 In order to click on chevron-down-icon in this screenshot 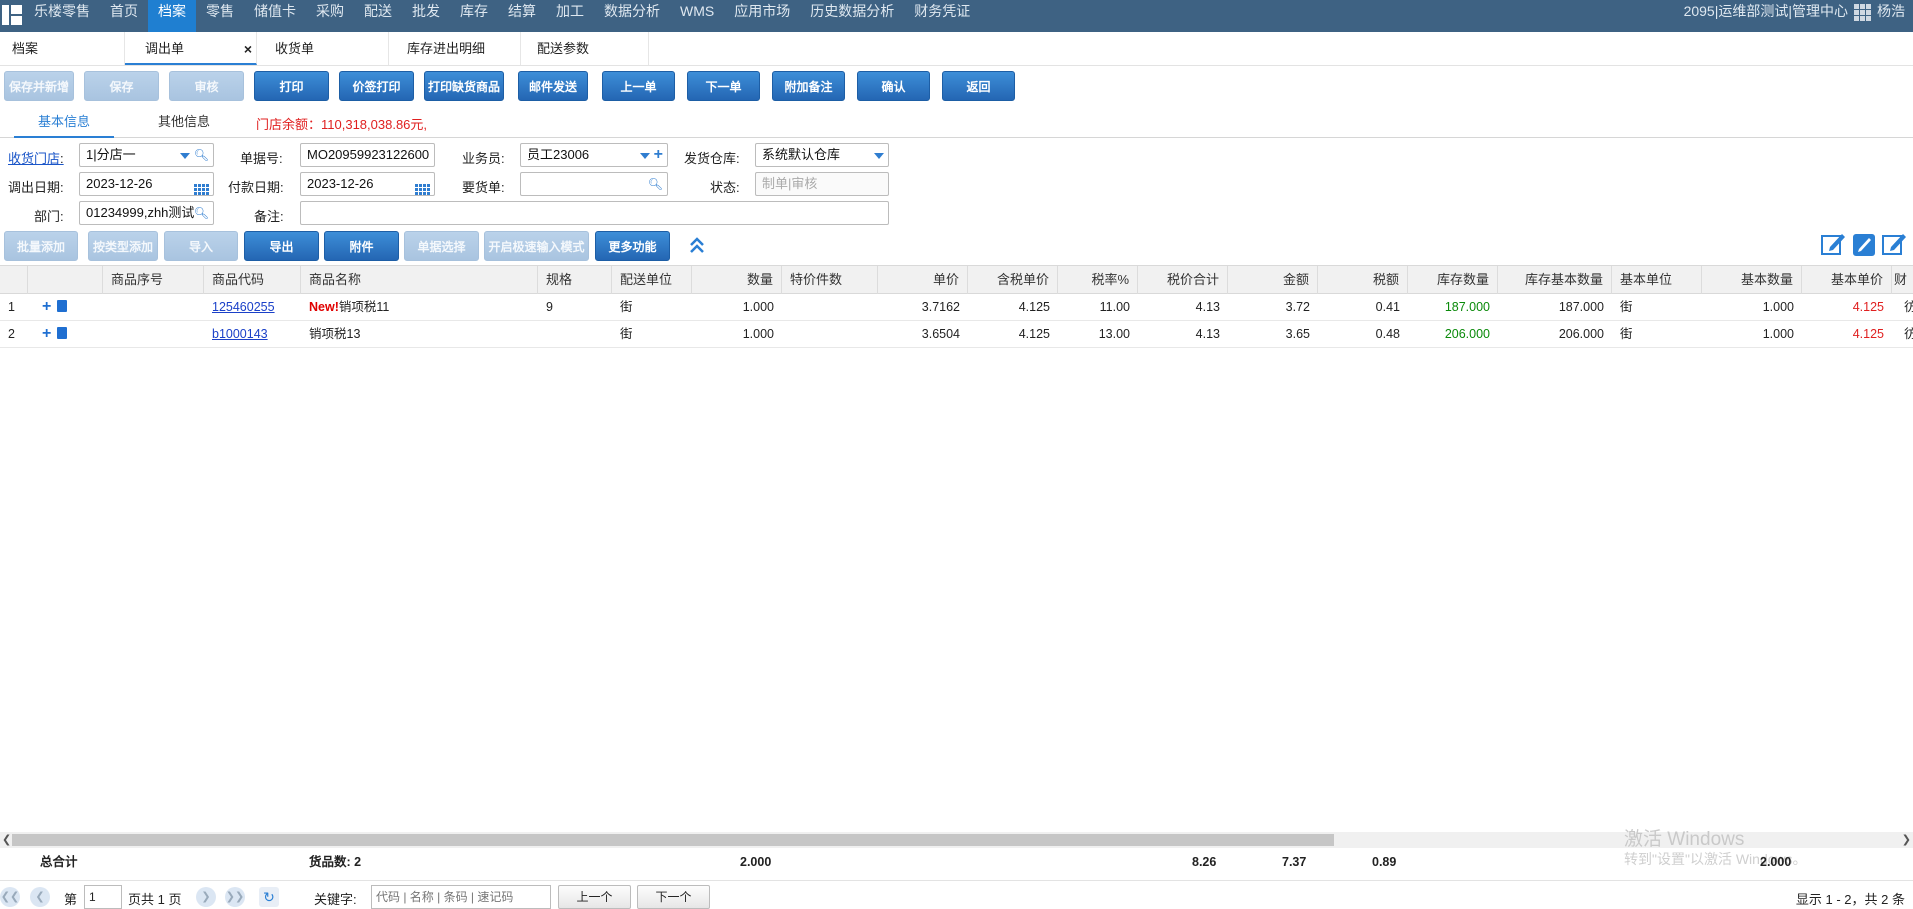, I will do `click(879, 155)`.